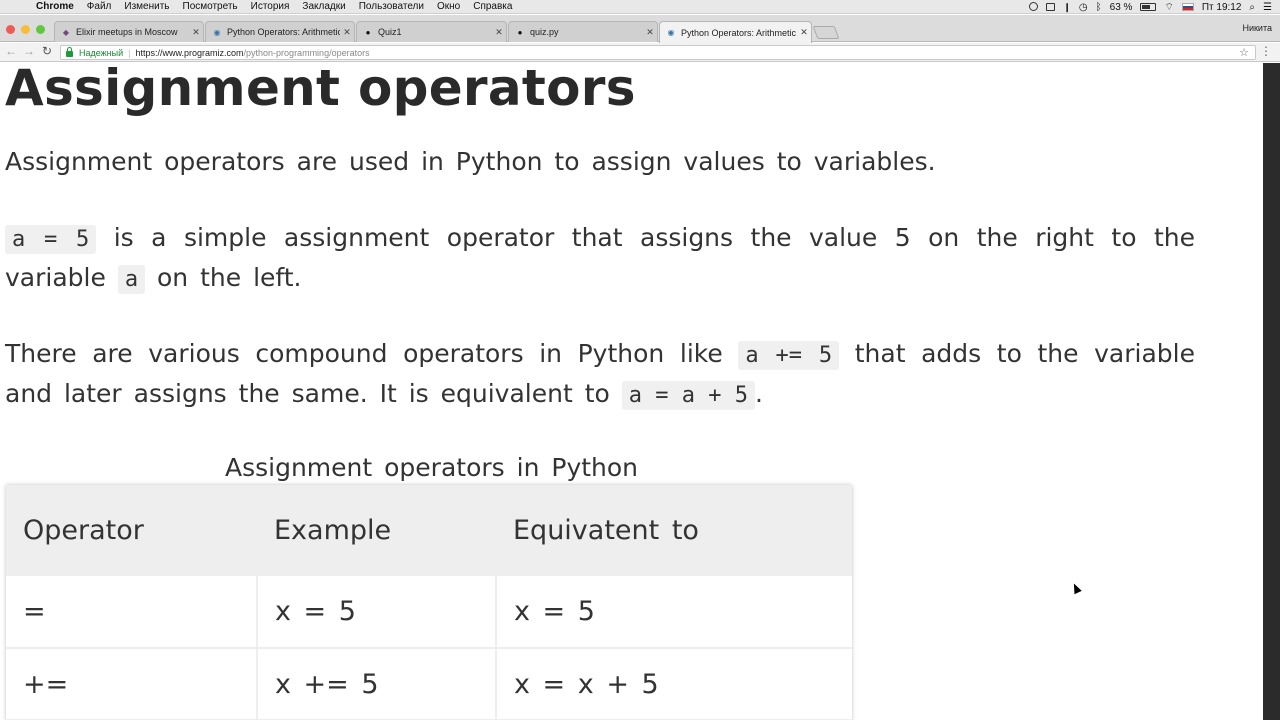  I want to click on code-snippet: a, so click(131, 279).